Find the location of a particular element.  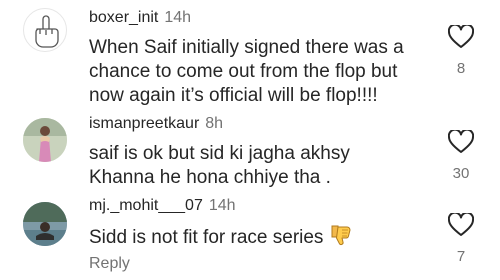

timestamp: 14h is located at coordinates (222, 205).